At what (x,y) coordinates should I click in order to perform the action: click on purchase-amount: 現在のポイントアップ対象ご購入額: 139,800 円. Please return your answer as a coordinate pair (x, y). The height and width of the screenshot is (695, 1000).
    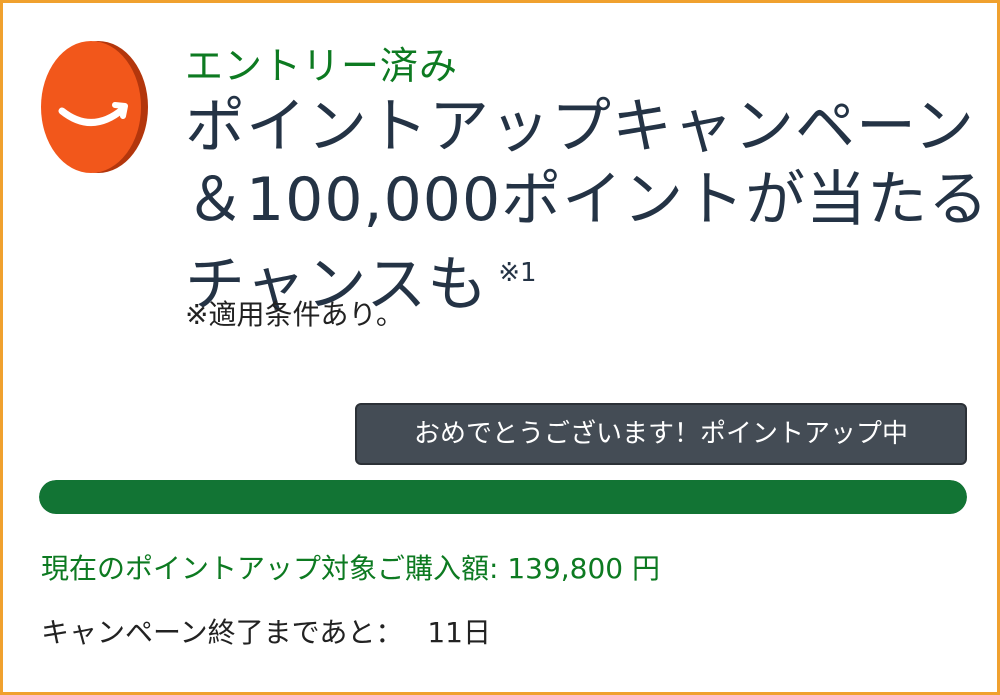
    Looking at the image, I should click on (351, 568).